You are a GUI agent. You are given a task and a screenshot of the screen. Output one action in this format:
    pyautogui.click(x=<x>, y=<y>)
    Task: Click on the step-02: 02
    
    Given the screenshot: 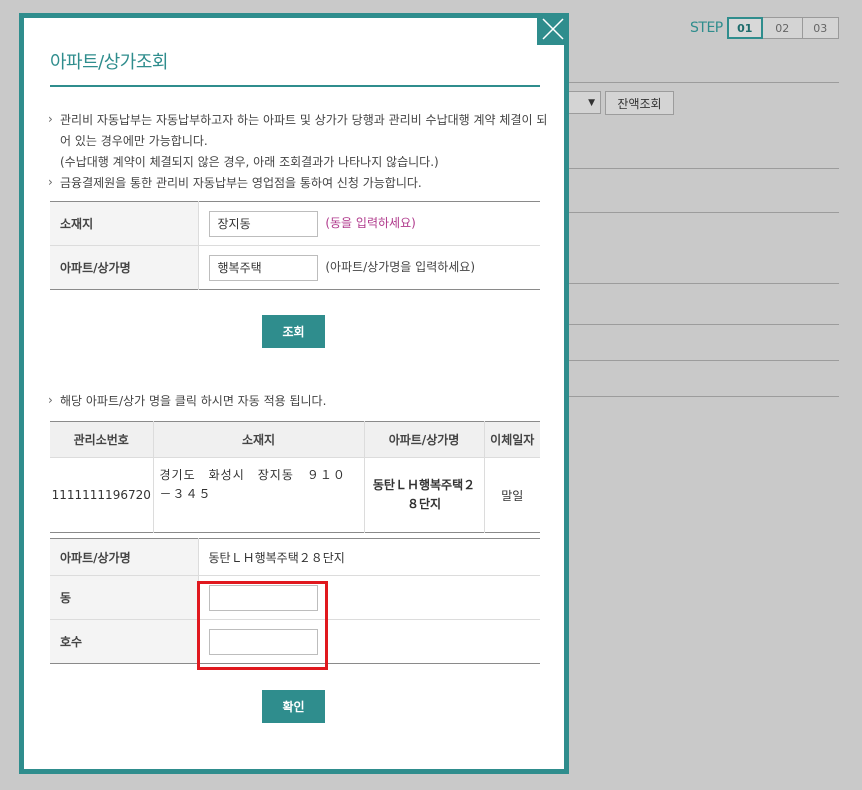 What is the action you would take?
    pyautogui.click(x=782, y=28)
    